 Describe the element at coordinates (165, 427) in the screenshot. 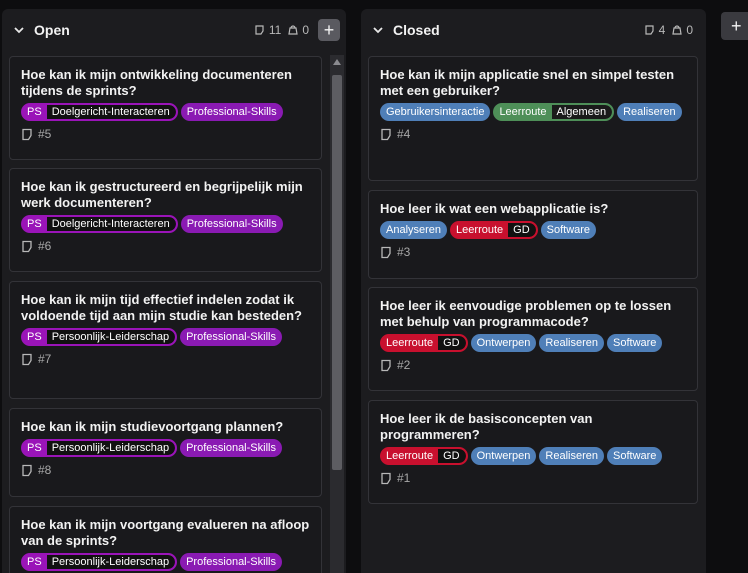

I see `card-title: Hoe kan ik mijn studievoortgang plannen?` at that location.